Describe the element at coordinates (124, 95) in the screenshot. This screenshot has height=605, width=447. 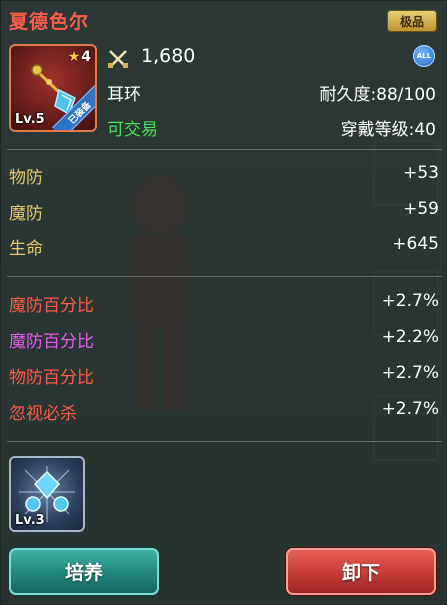
I see `item-type: 耳环` at that location.